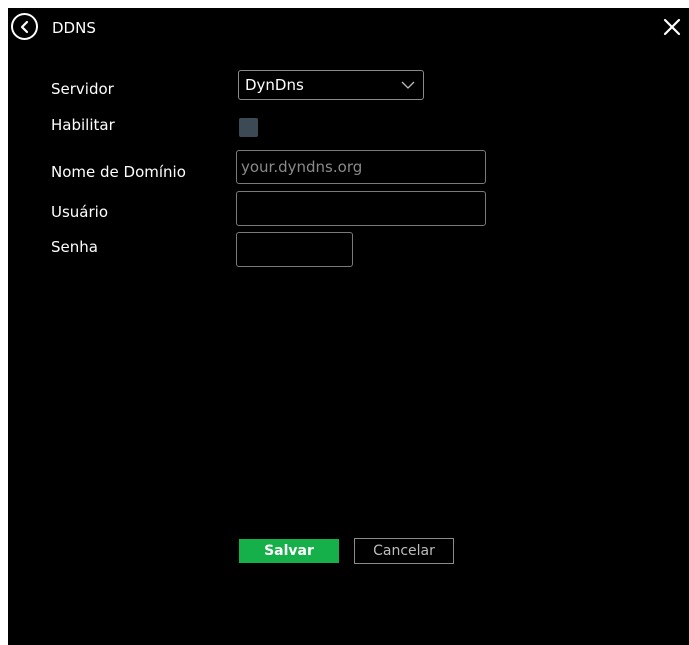  I want to click on enable-label: Habilitar, so click(83, 125).